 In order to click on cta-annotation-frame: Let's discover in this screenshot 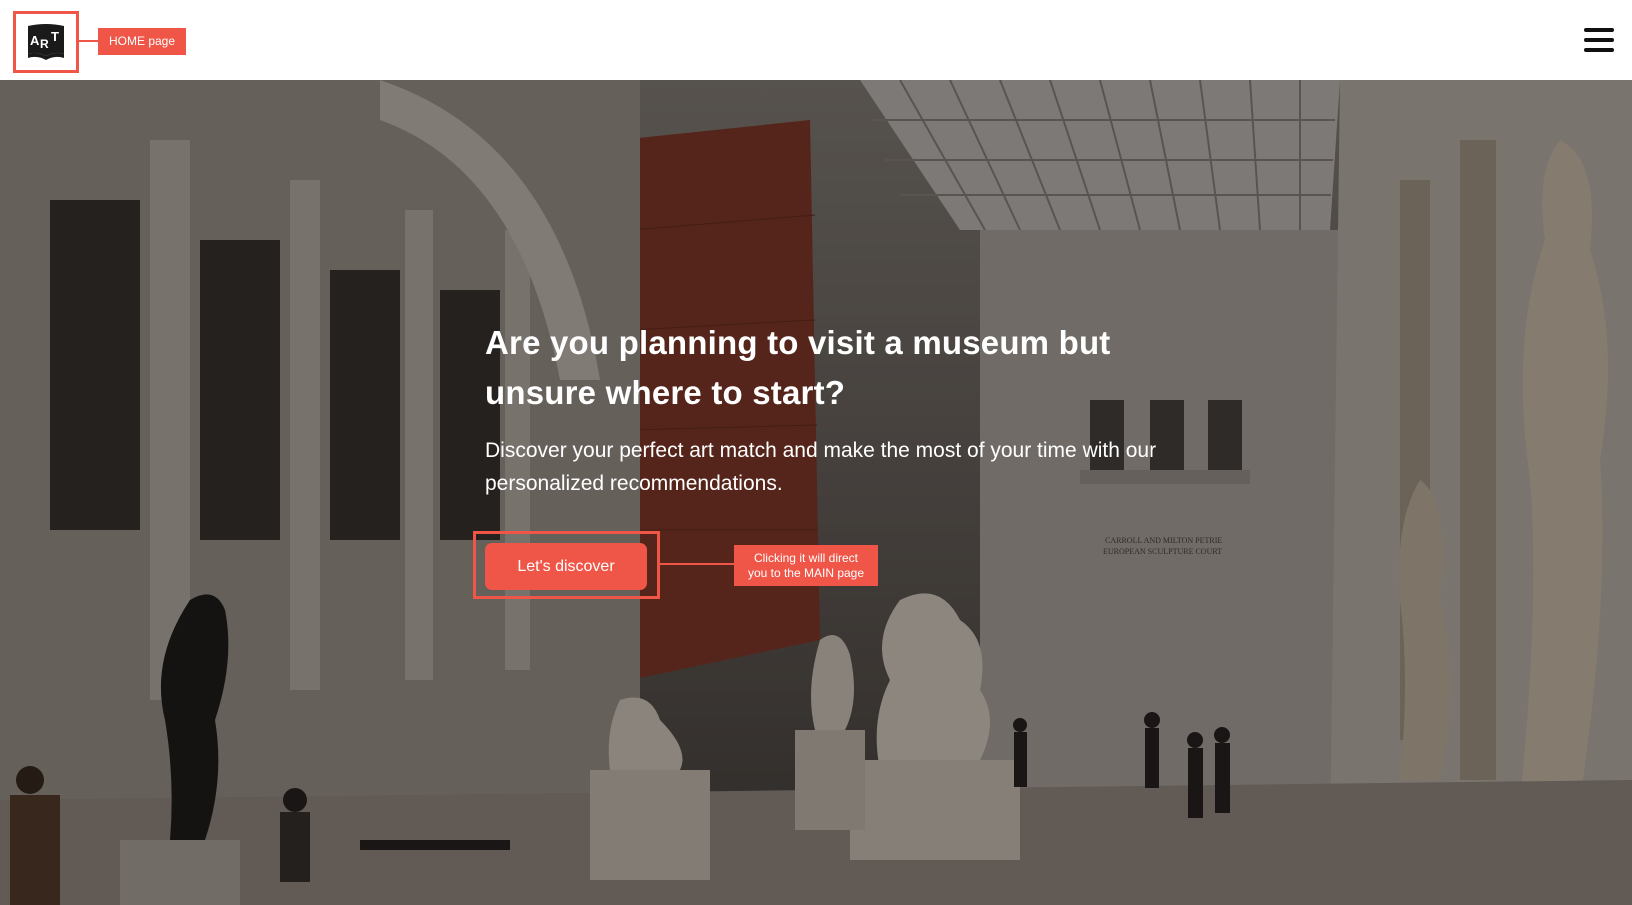, I will do `click(566, 565)`.